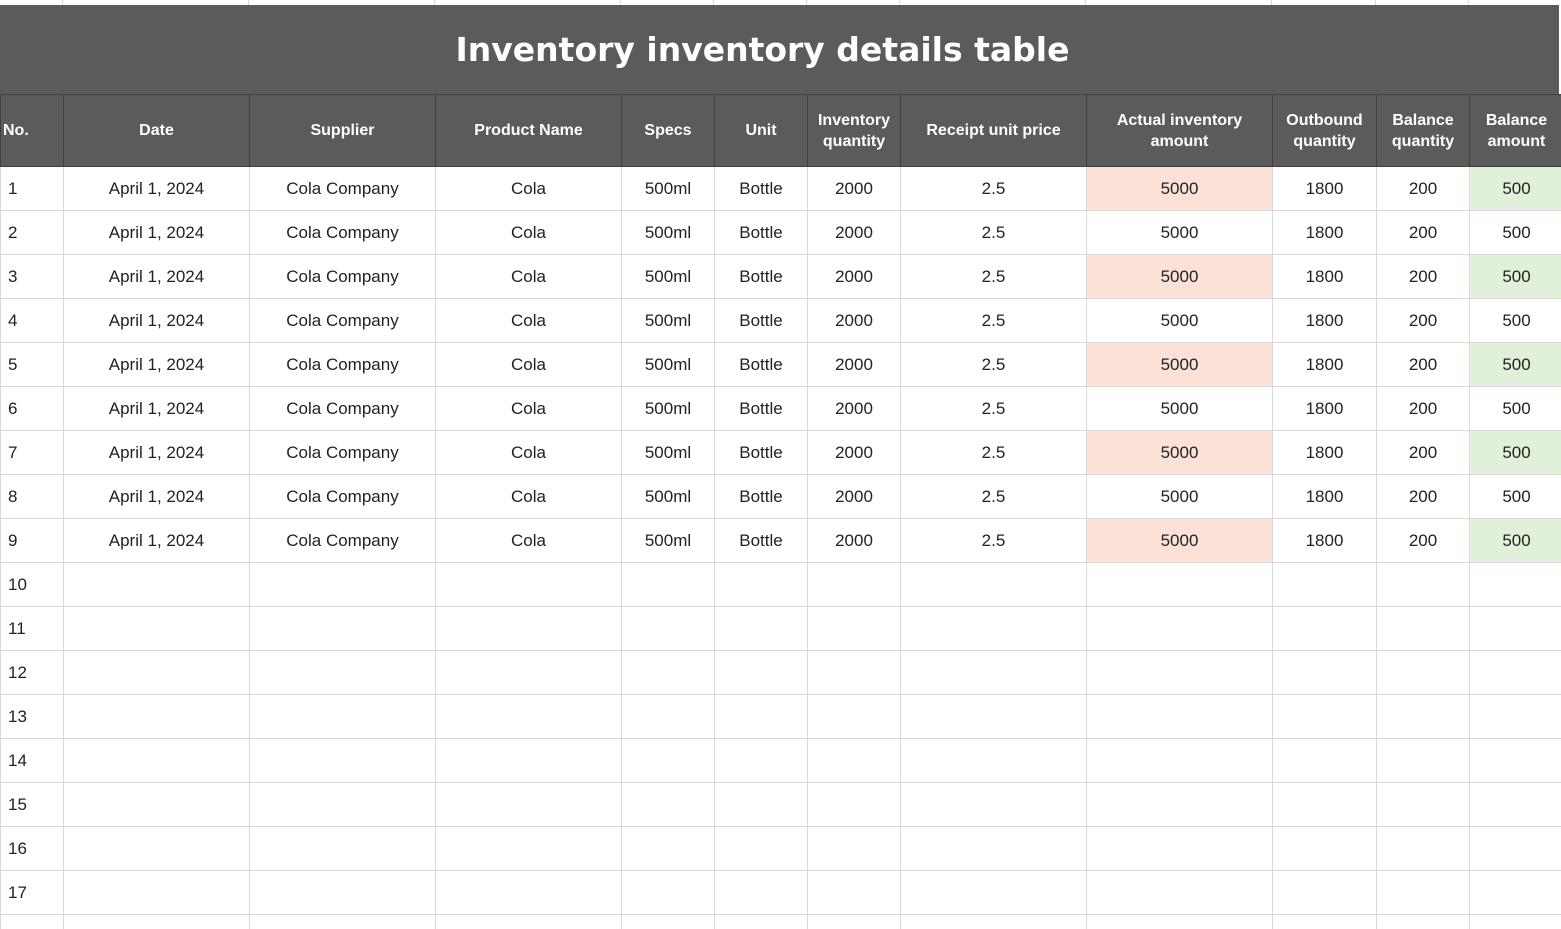 Image resolution: width=1561 pixels, height=929 pixels. What do you see at coordinates (156, 130) in the screenshot?
I see `header-date: Date` at bounding box center [156, 130].